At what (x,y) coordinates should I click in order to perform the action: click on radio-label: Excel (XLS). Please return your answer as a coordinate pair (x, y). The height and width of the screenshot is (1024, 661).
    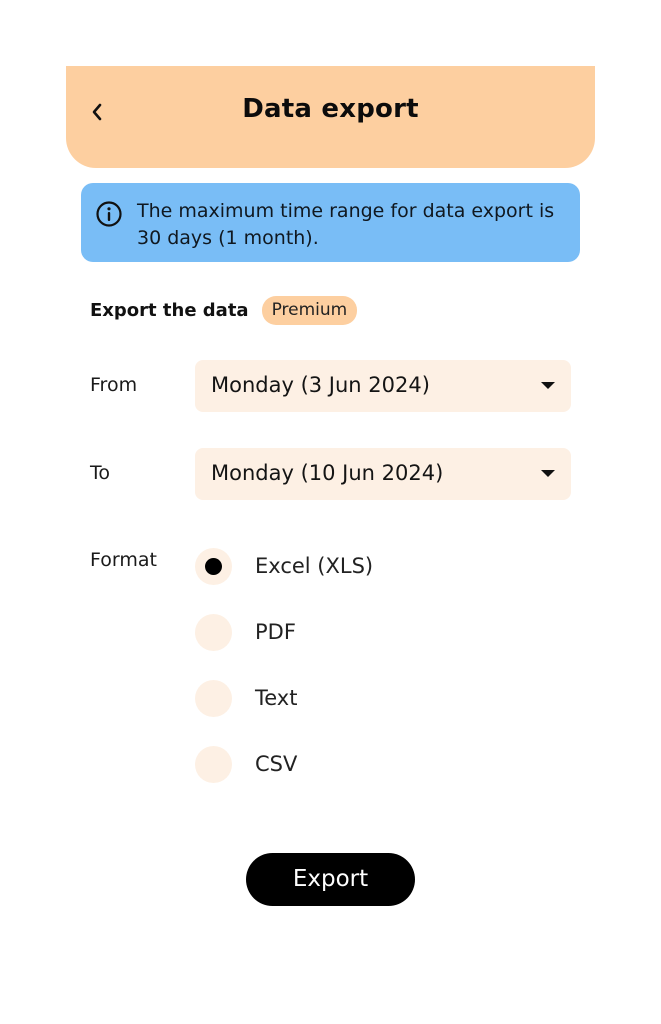
    Looking at the image, I should click on (314, 566).